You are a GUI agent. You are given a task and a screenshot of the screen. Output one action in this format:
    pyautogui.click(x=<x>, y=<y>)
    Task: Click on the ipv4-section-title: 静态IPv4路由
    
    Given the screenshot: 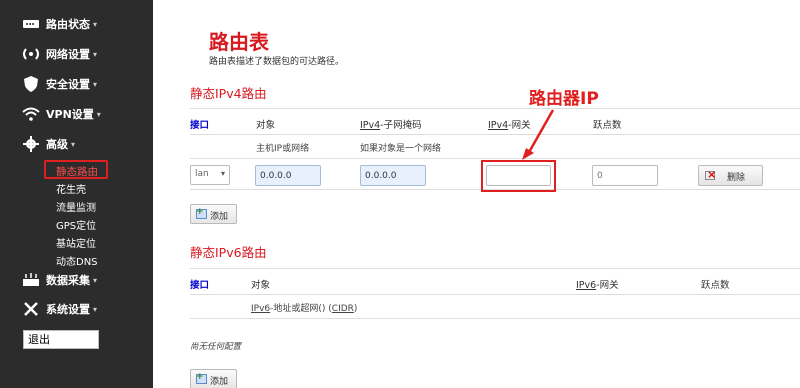 What is the action you would take?
    pyautogui.click(x=228, y=93)
    